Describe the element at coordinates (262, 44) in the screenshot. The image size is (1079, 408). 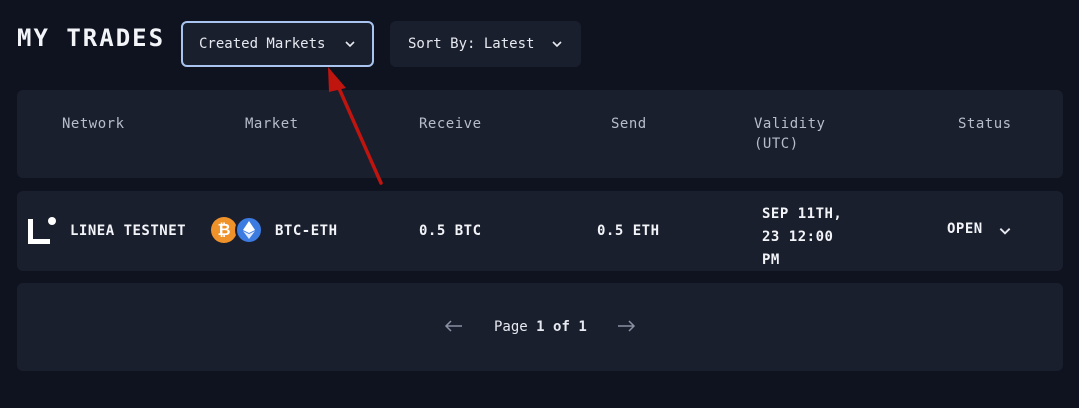
I see `market-filter-value: Created Markets` at that location.